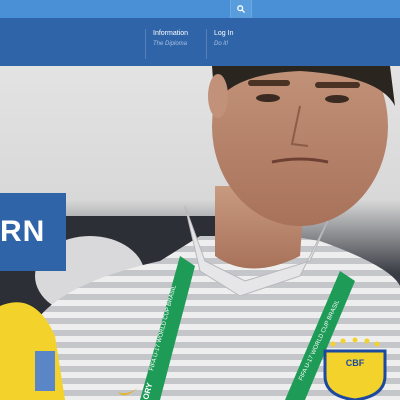  What do you see at coordinates (269, 83) in the screenshot?
I see `left-eyebrow` at bounding box center [269, 83].